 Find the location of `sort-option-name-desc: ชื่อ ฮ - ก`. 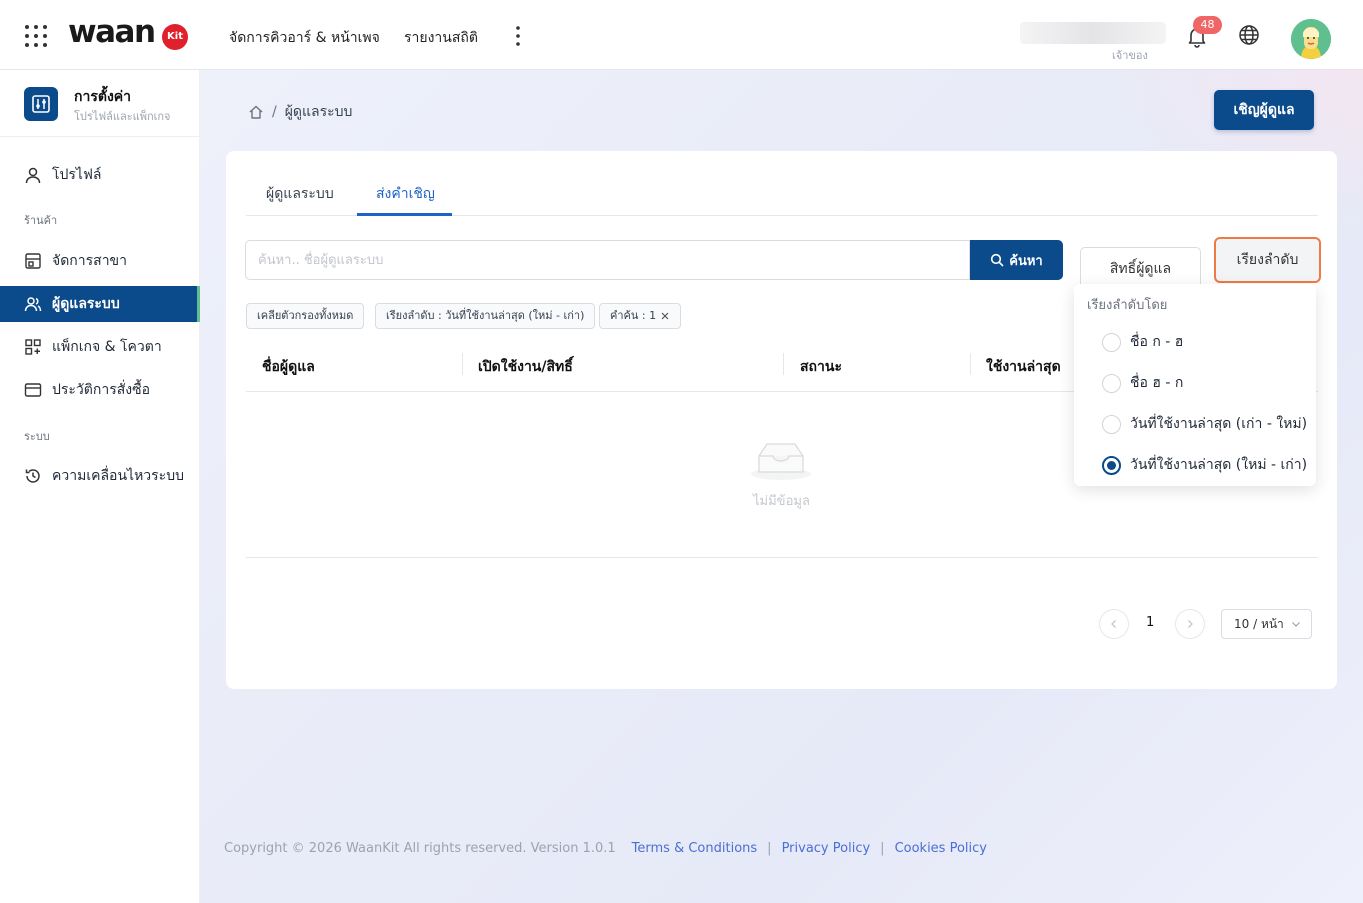

sort-option-name-desc: ชื่อ ฮ - ก is located at coordinates (1142, 383).